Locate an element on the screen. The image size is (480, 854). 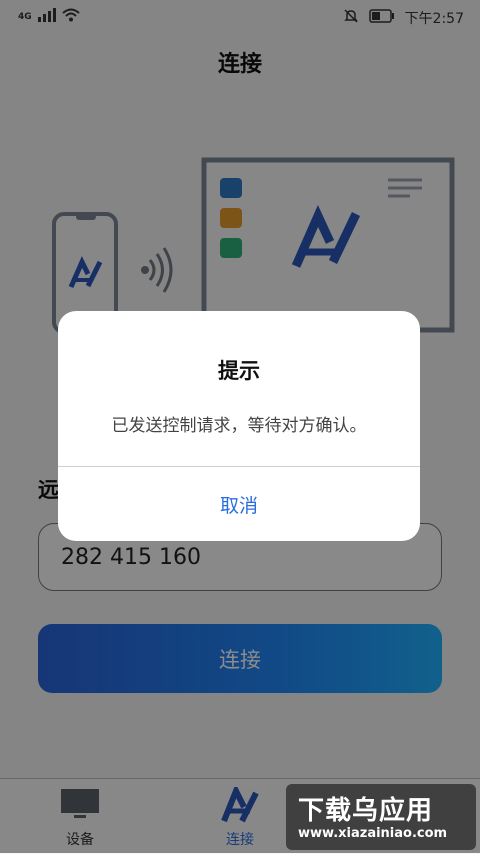
dialog-message: 已发送控制请求，等待对方确认。 is located at coordinates (239, 426).